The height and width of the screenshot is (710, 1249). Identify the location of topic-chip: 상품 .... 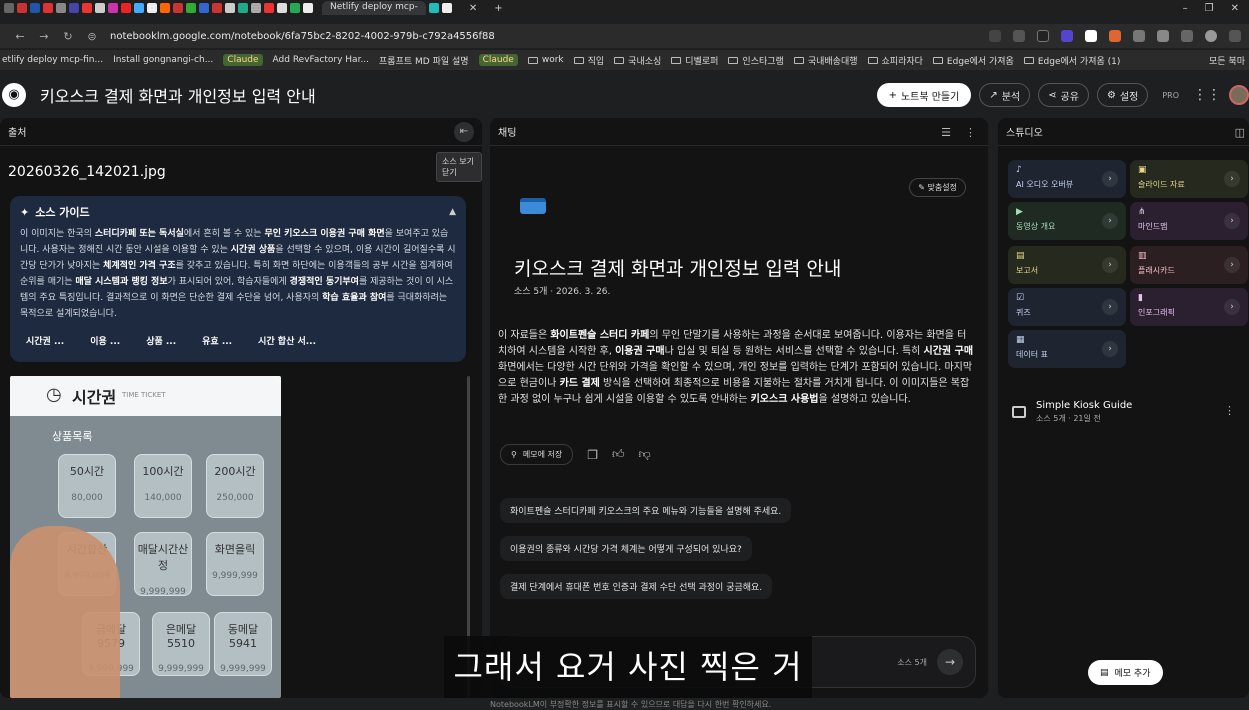
(161, 340).